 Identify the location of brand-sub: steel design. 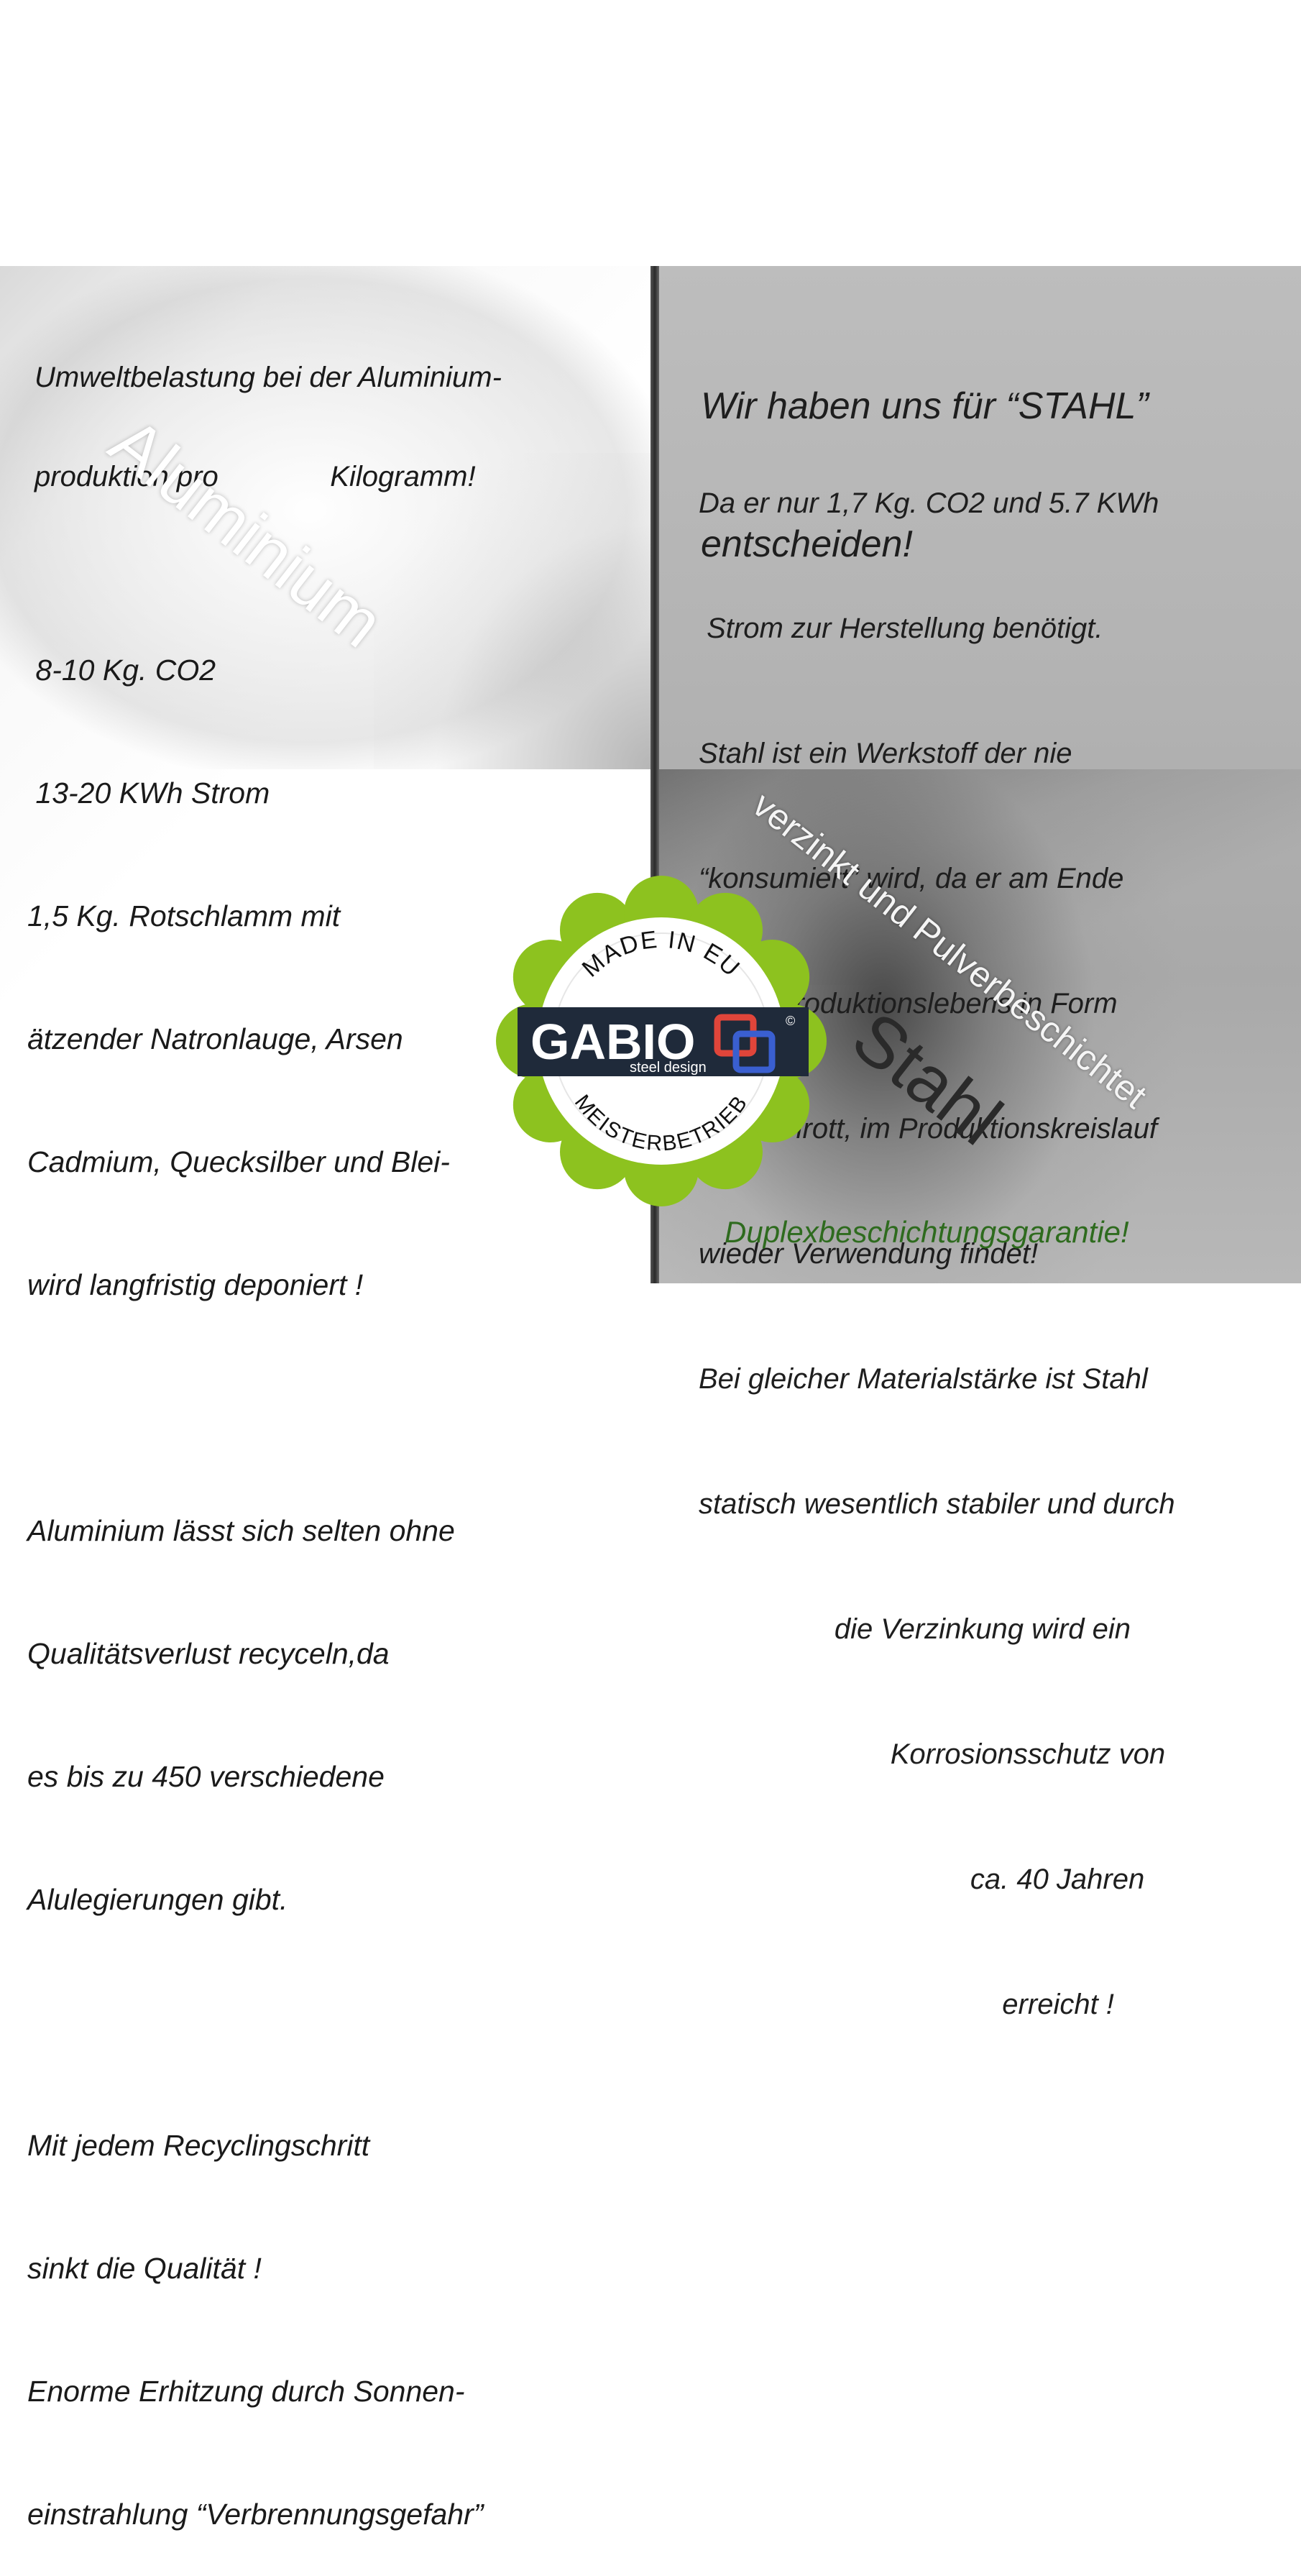
(668, 1068).